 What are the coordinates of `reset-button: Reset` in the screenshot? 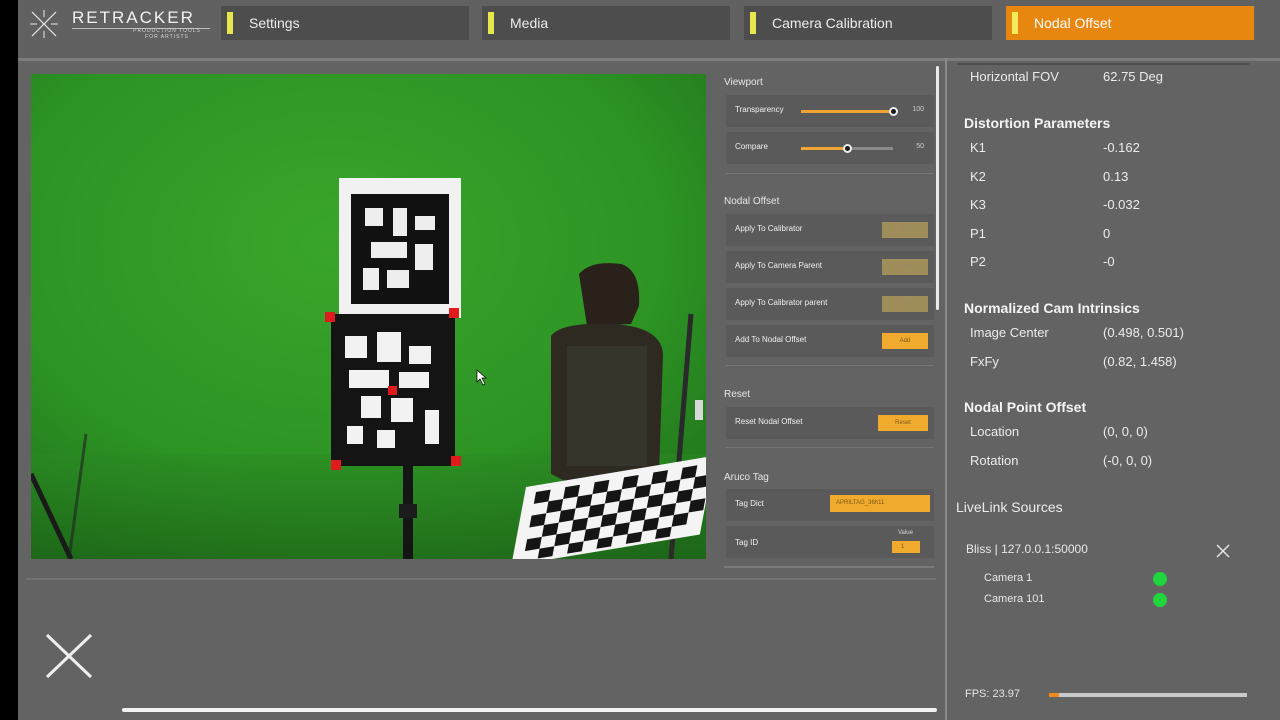 It's located at (903, 423).